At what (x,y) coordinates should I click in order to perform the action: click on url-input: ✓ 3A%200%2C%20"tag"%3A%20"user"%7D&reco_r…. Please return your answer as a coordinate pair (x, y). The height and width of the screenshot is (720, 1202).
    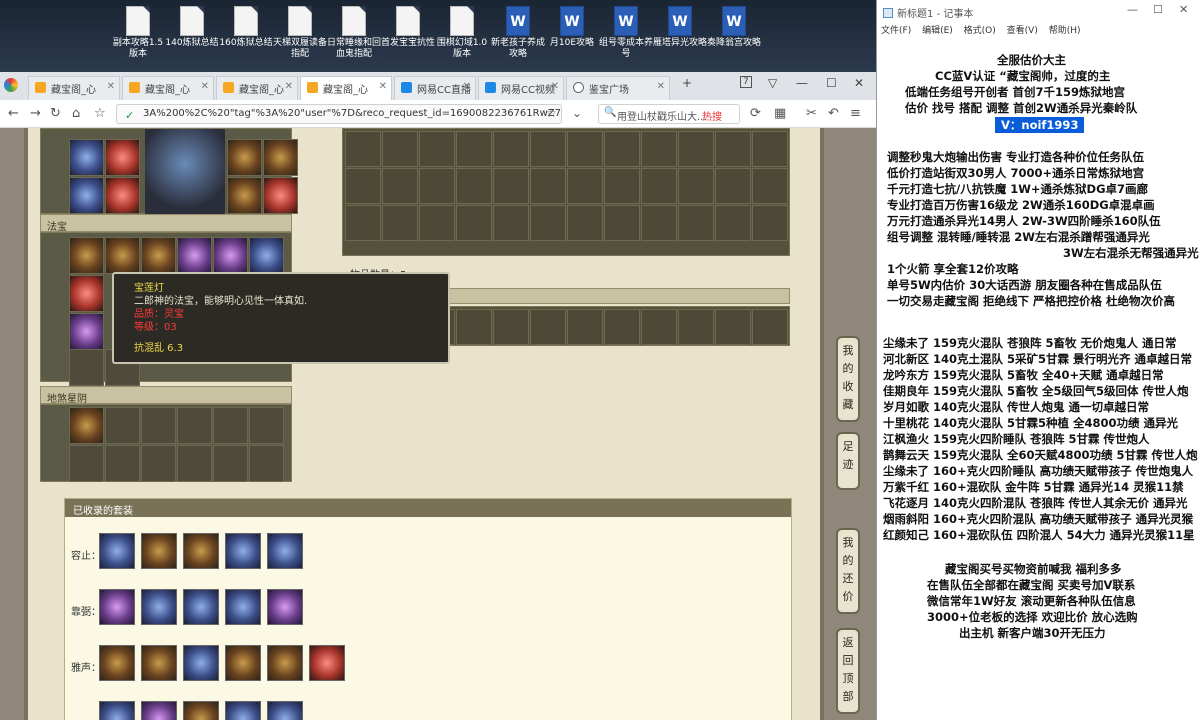
    Looking at the image, I should click on (339, 114).